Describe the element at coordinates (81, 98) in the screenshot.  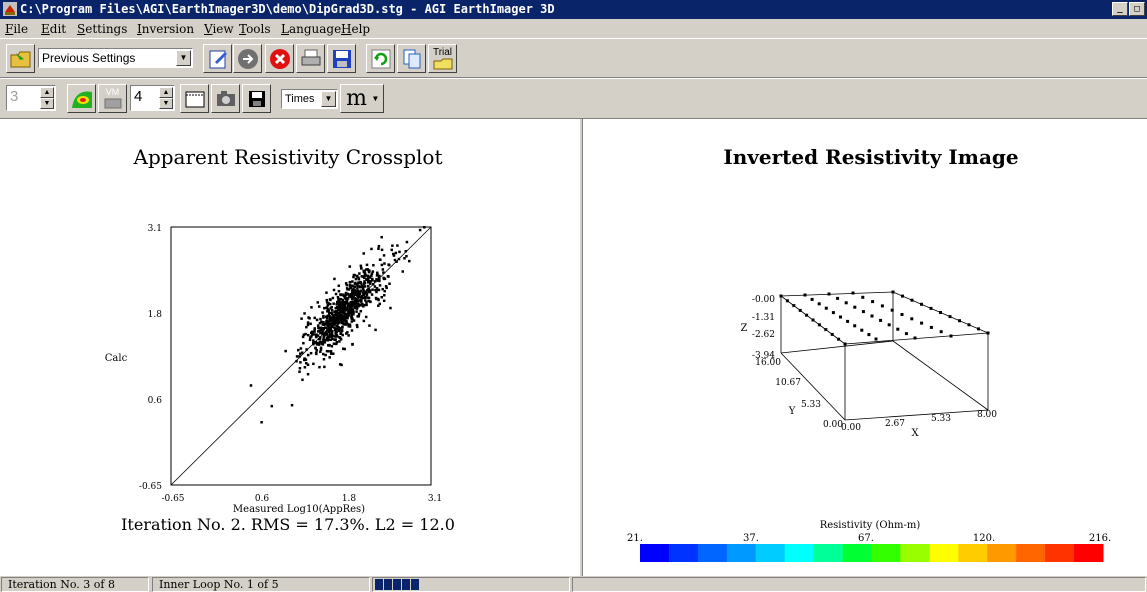
I see `color-map-button` at that location.